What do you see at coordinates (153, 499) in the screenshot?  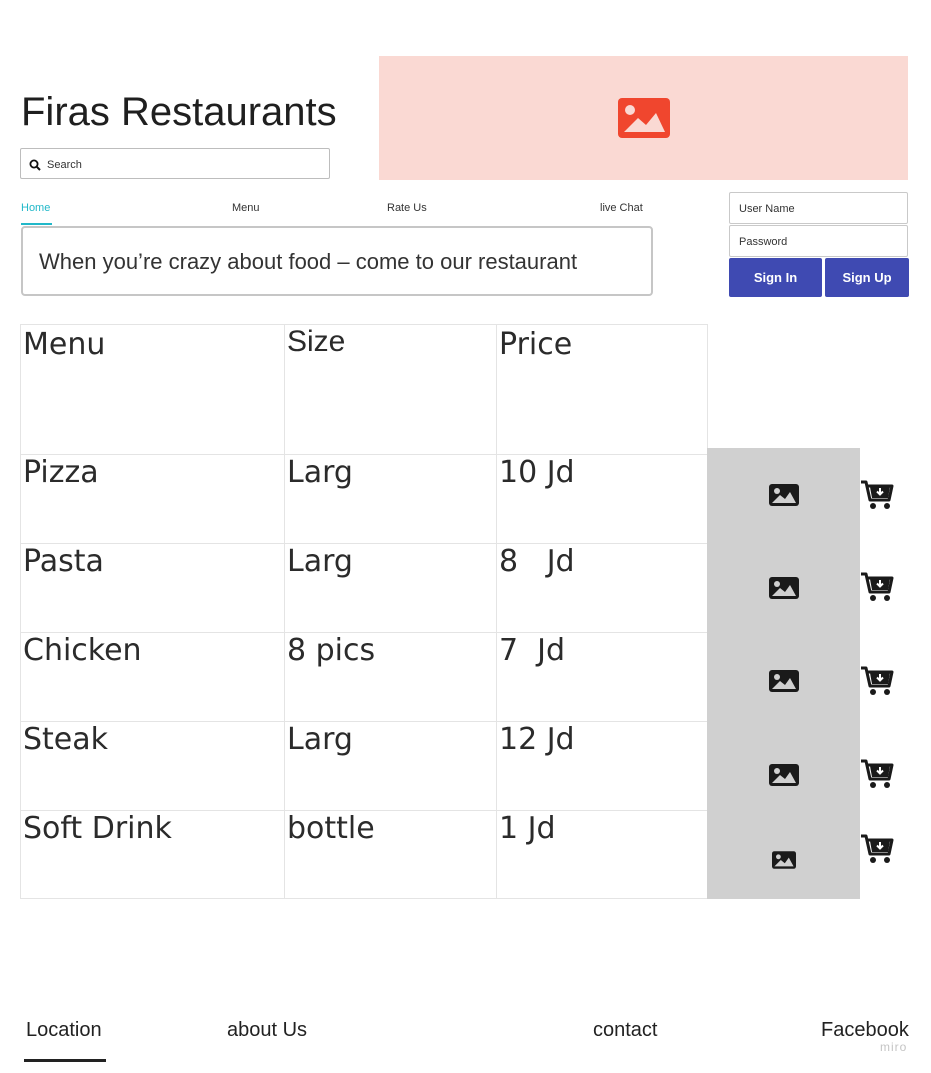 I see `table-cell-item: Pizza` at bounding box center [153, 499].